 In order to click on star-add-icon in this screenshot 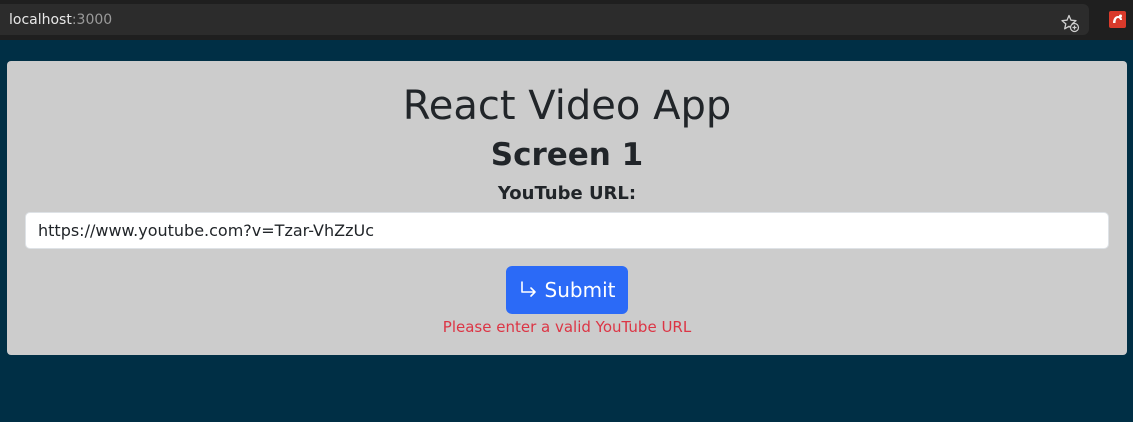, I will do `click(1070, 23)`.